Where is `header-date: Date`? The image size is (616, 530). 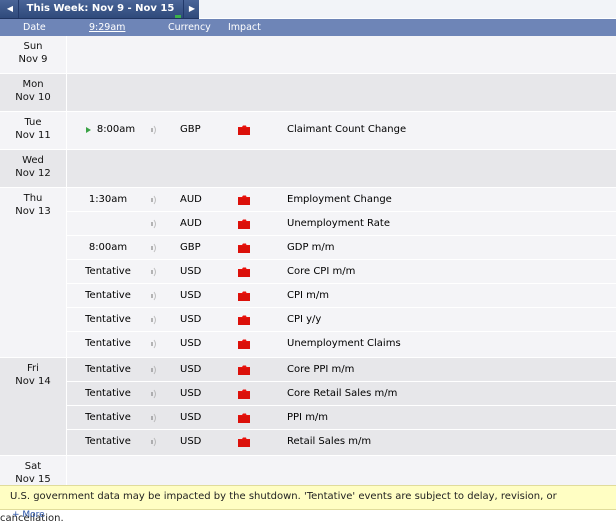 header-date: Date is located at coordinates (34, 27).